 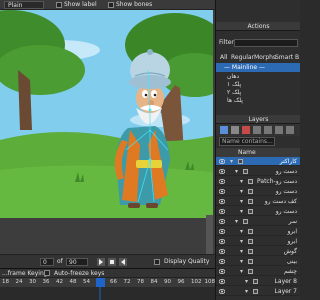 I want to click on show-label-checkbox: Show label, so click(x=76, y=5).